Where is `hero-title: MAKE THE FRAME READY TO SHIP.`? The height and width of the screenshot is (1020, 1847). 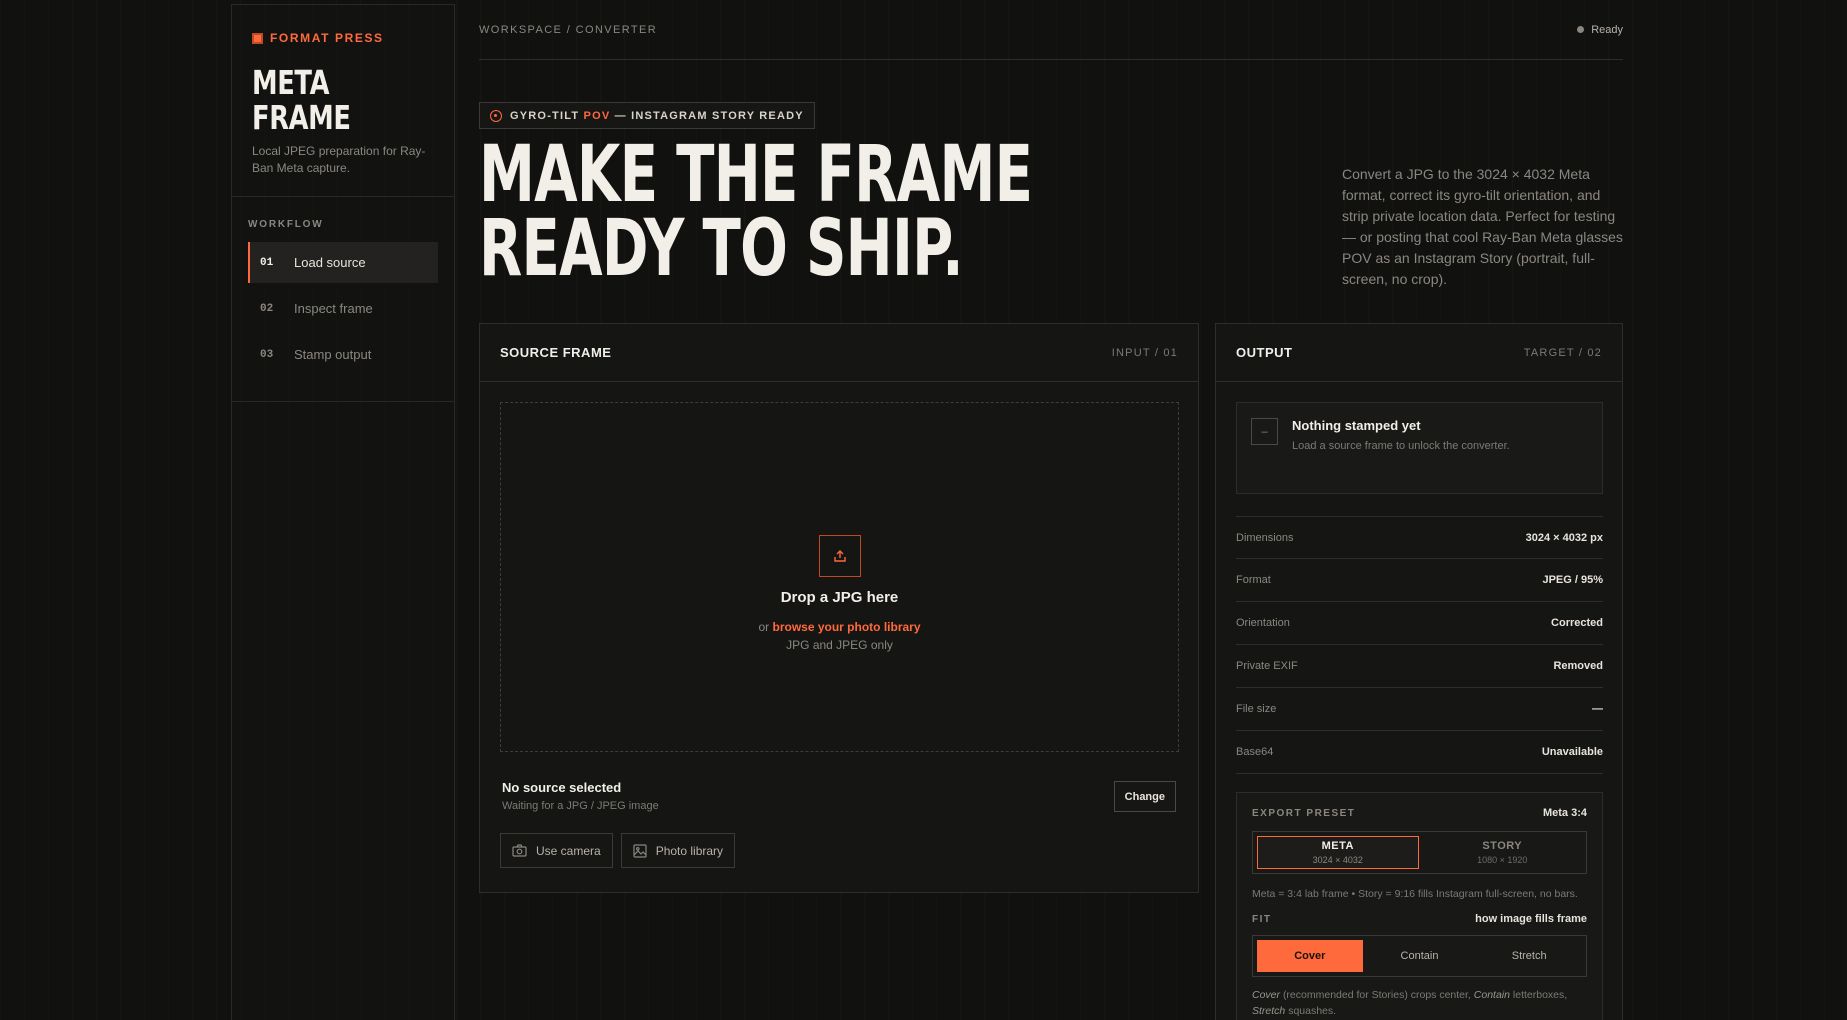
hero-title: MAKE THE FRAME READY TO SHIP. is located at coordinates (803, 212).